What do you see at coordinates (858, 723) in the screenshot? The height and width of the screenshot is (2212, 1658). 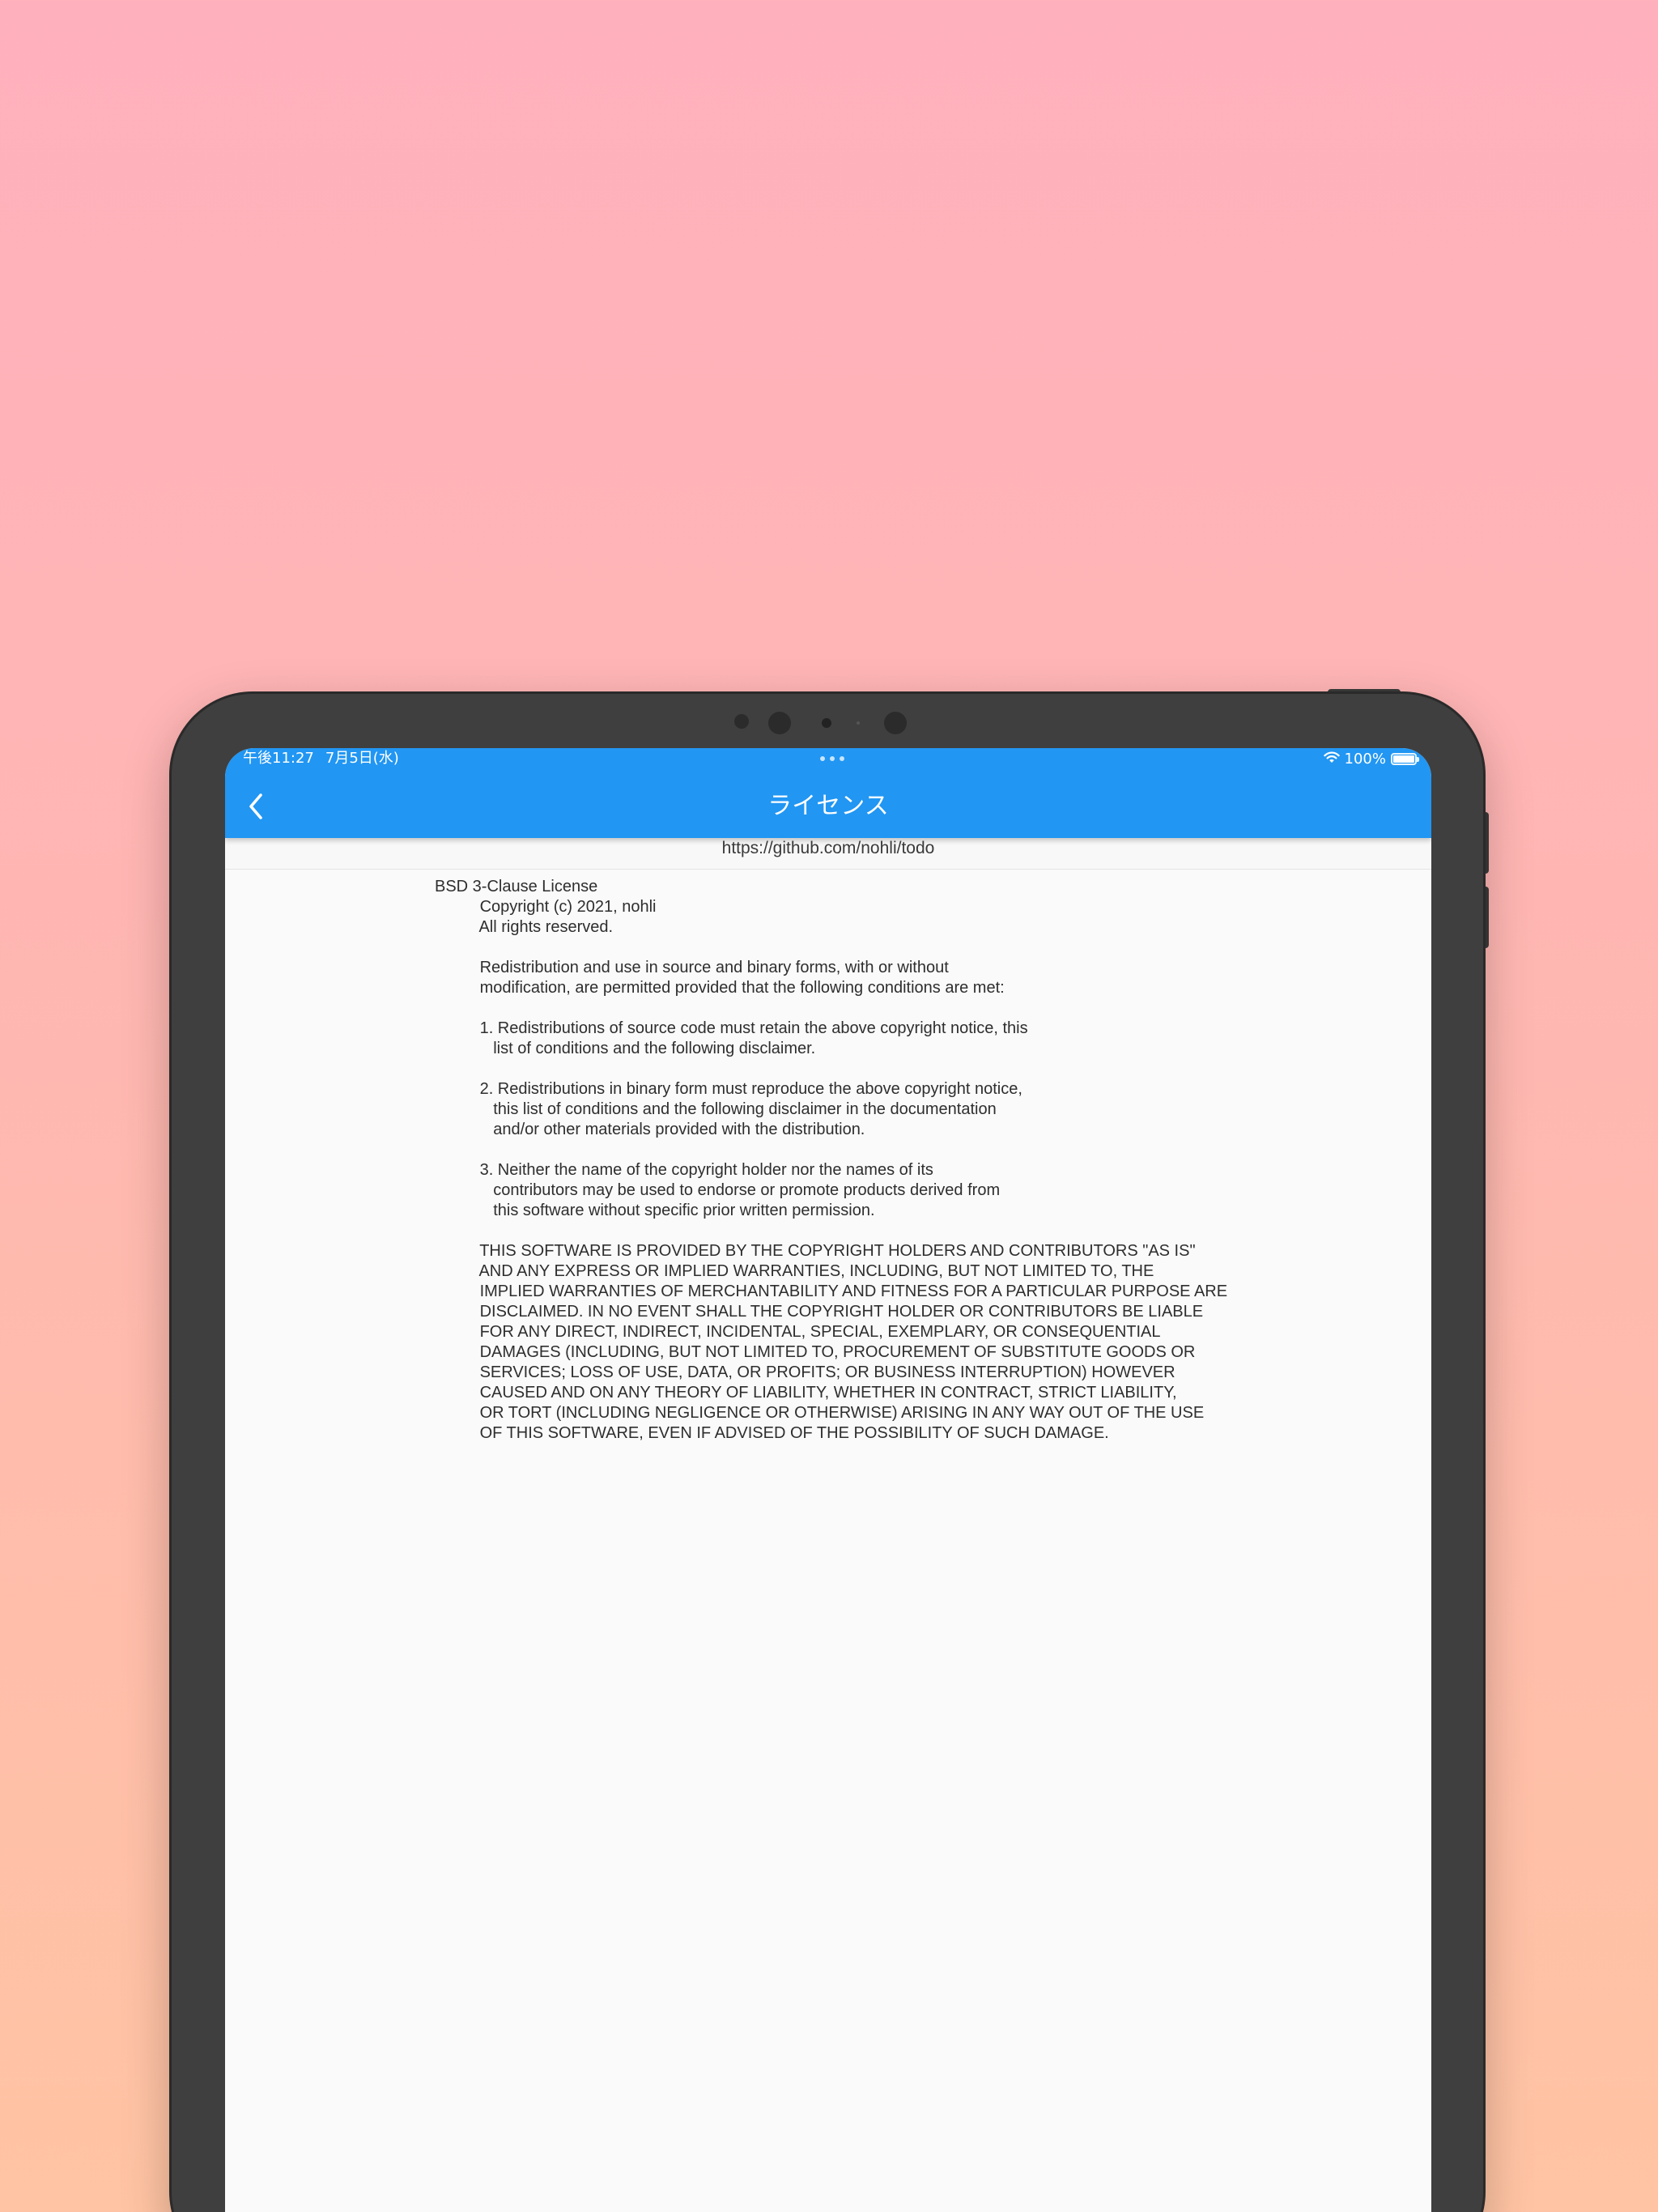 I see `camera-flash` at bounding box center [858, 723].